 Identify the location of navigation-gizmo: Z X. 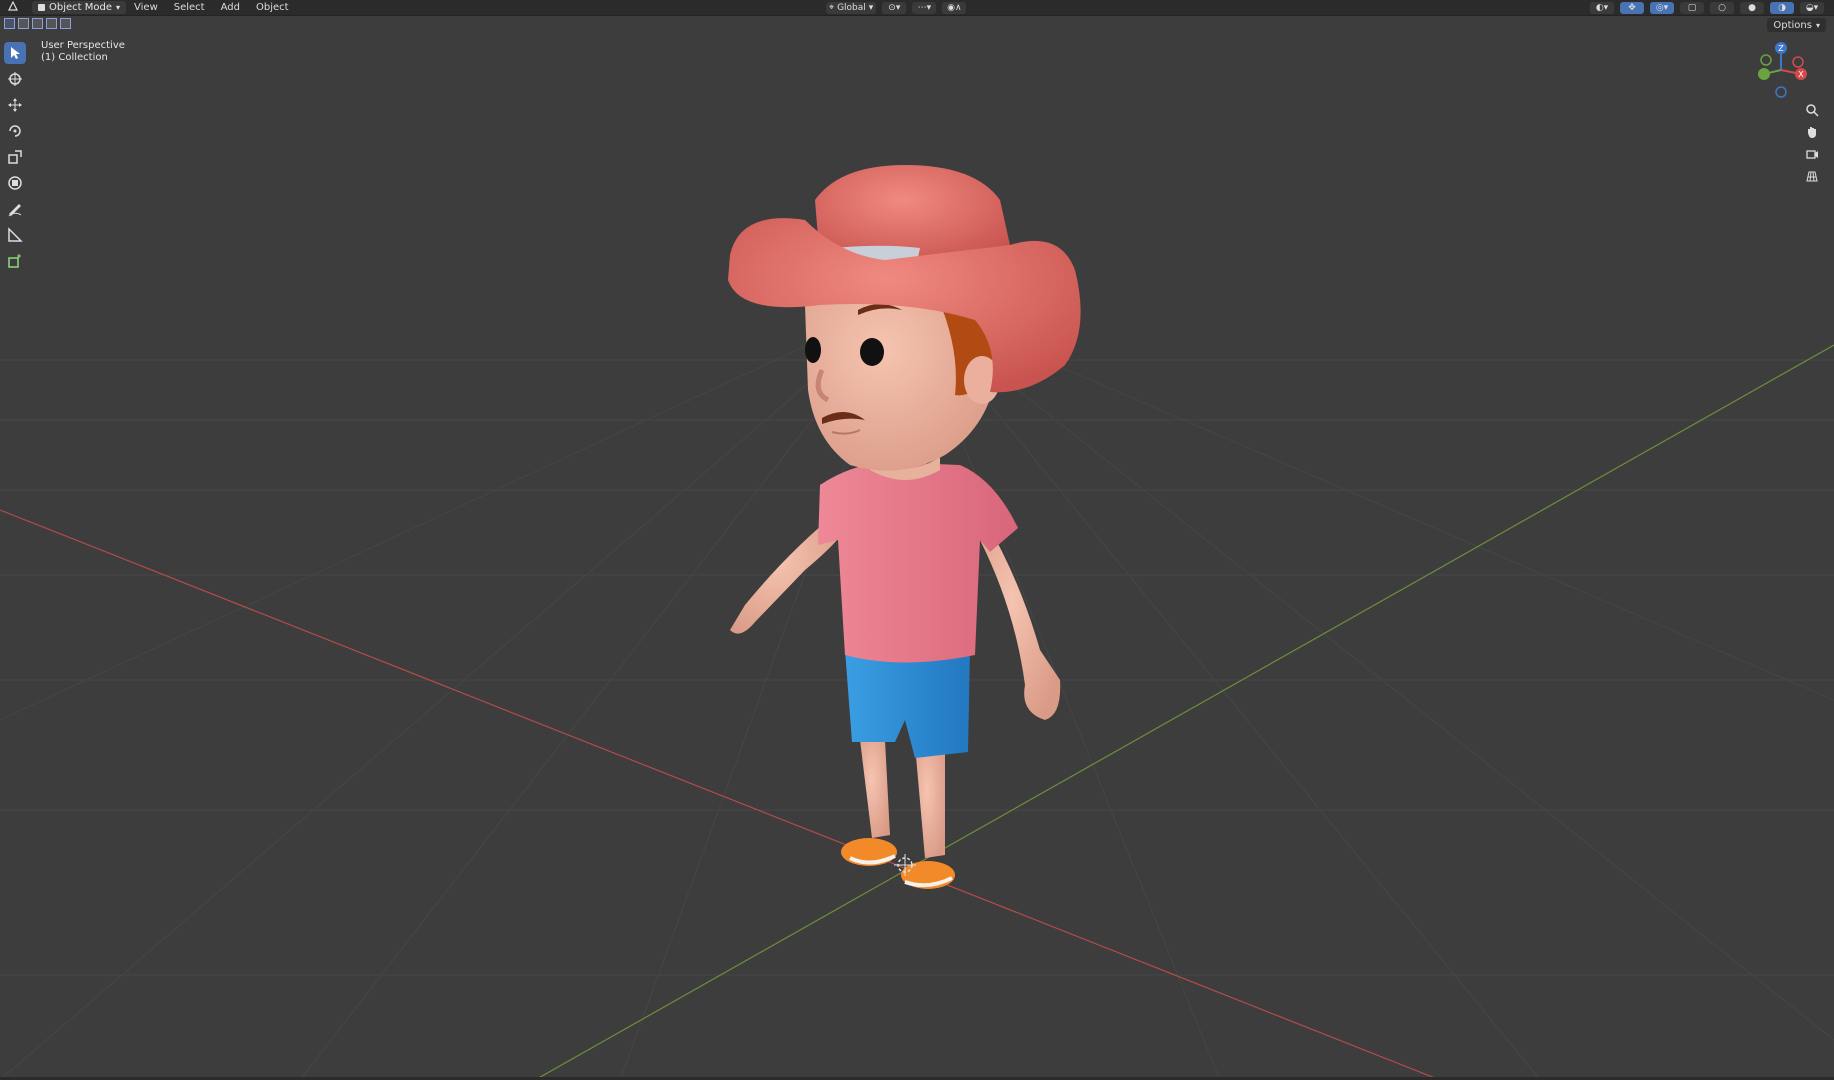
(1781, 70).